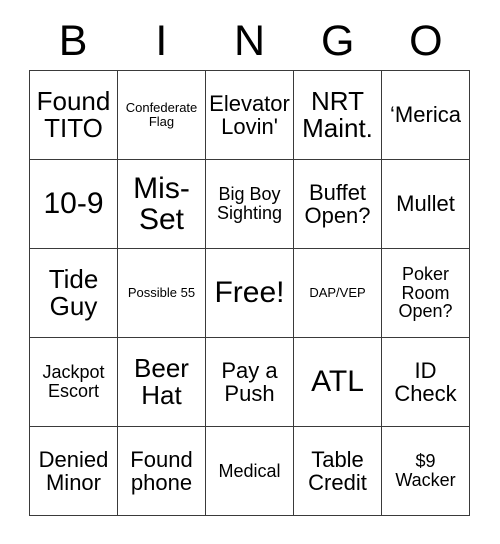 The image size is (500, 544). I want to click on bingo-cell-label: Found TITO, so click(73, 114).